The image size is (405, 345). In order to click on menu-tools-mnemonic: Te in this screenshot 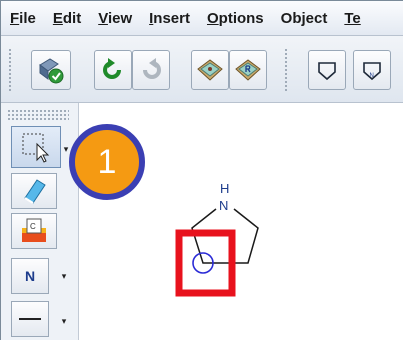, I will do `click(352, 18)`.